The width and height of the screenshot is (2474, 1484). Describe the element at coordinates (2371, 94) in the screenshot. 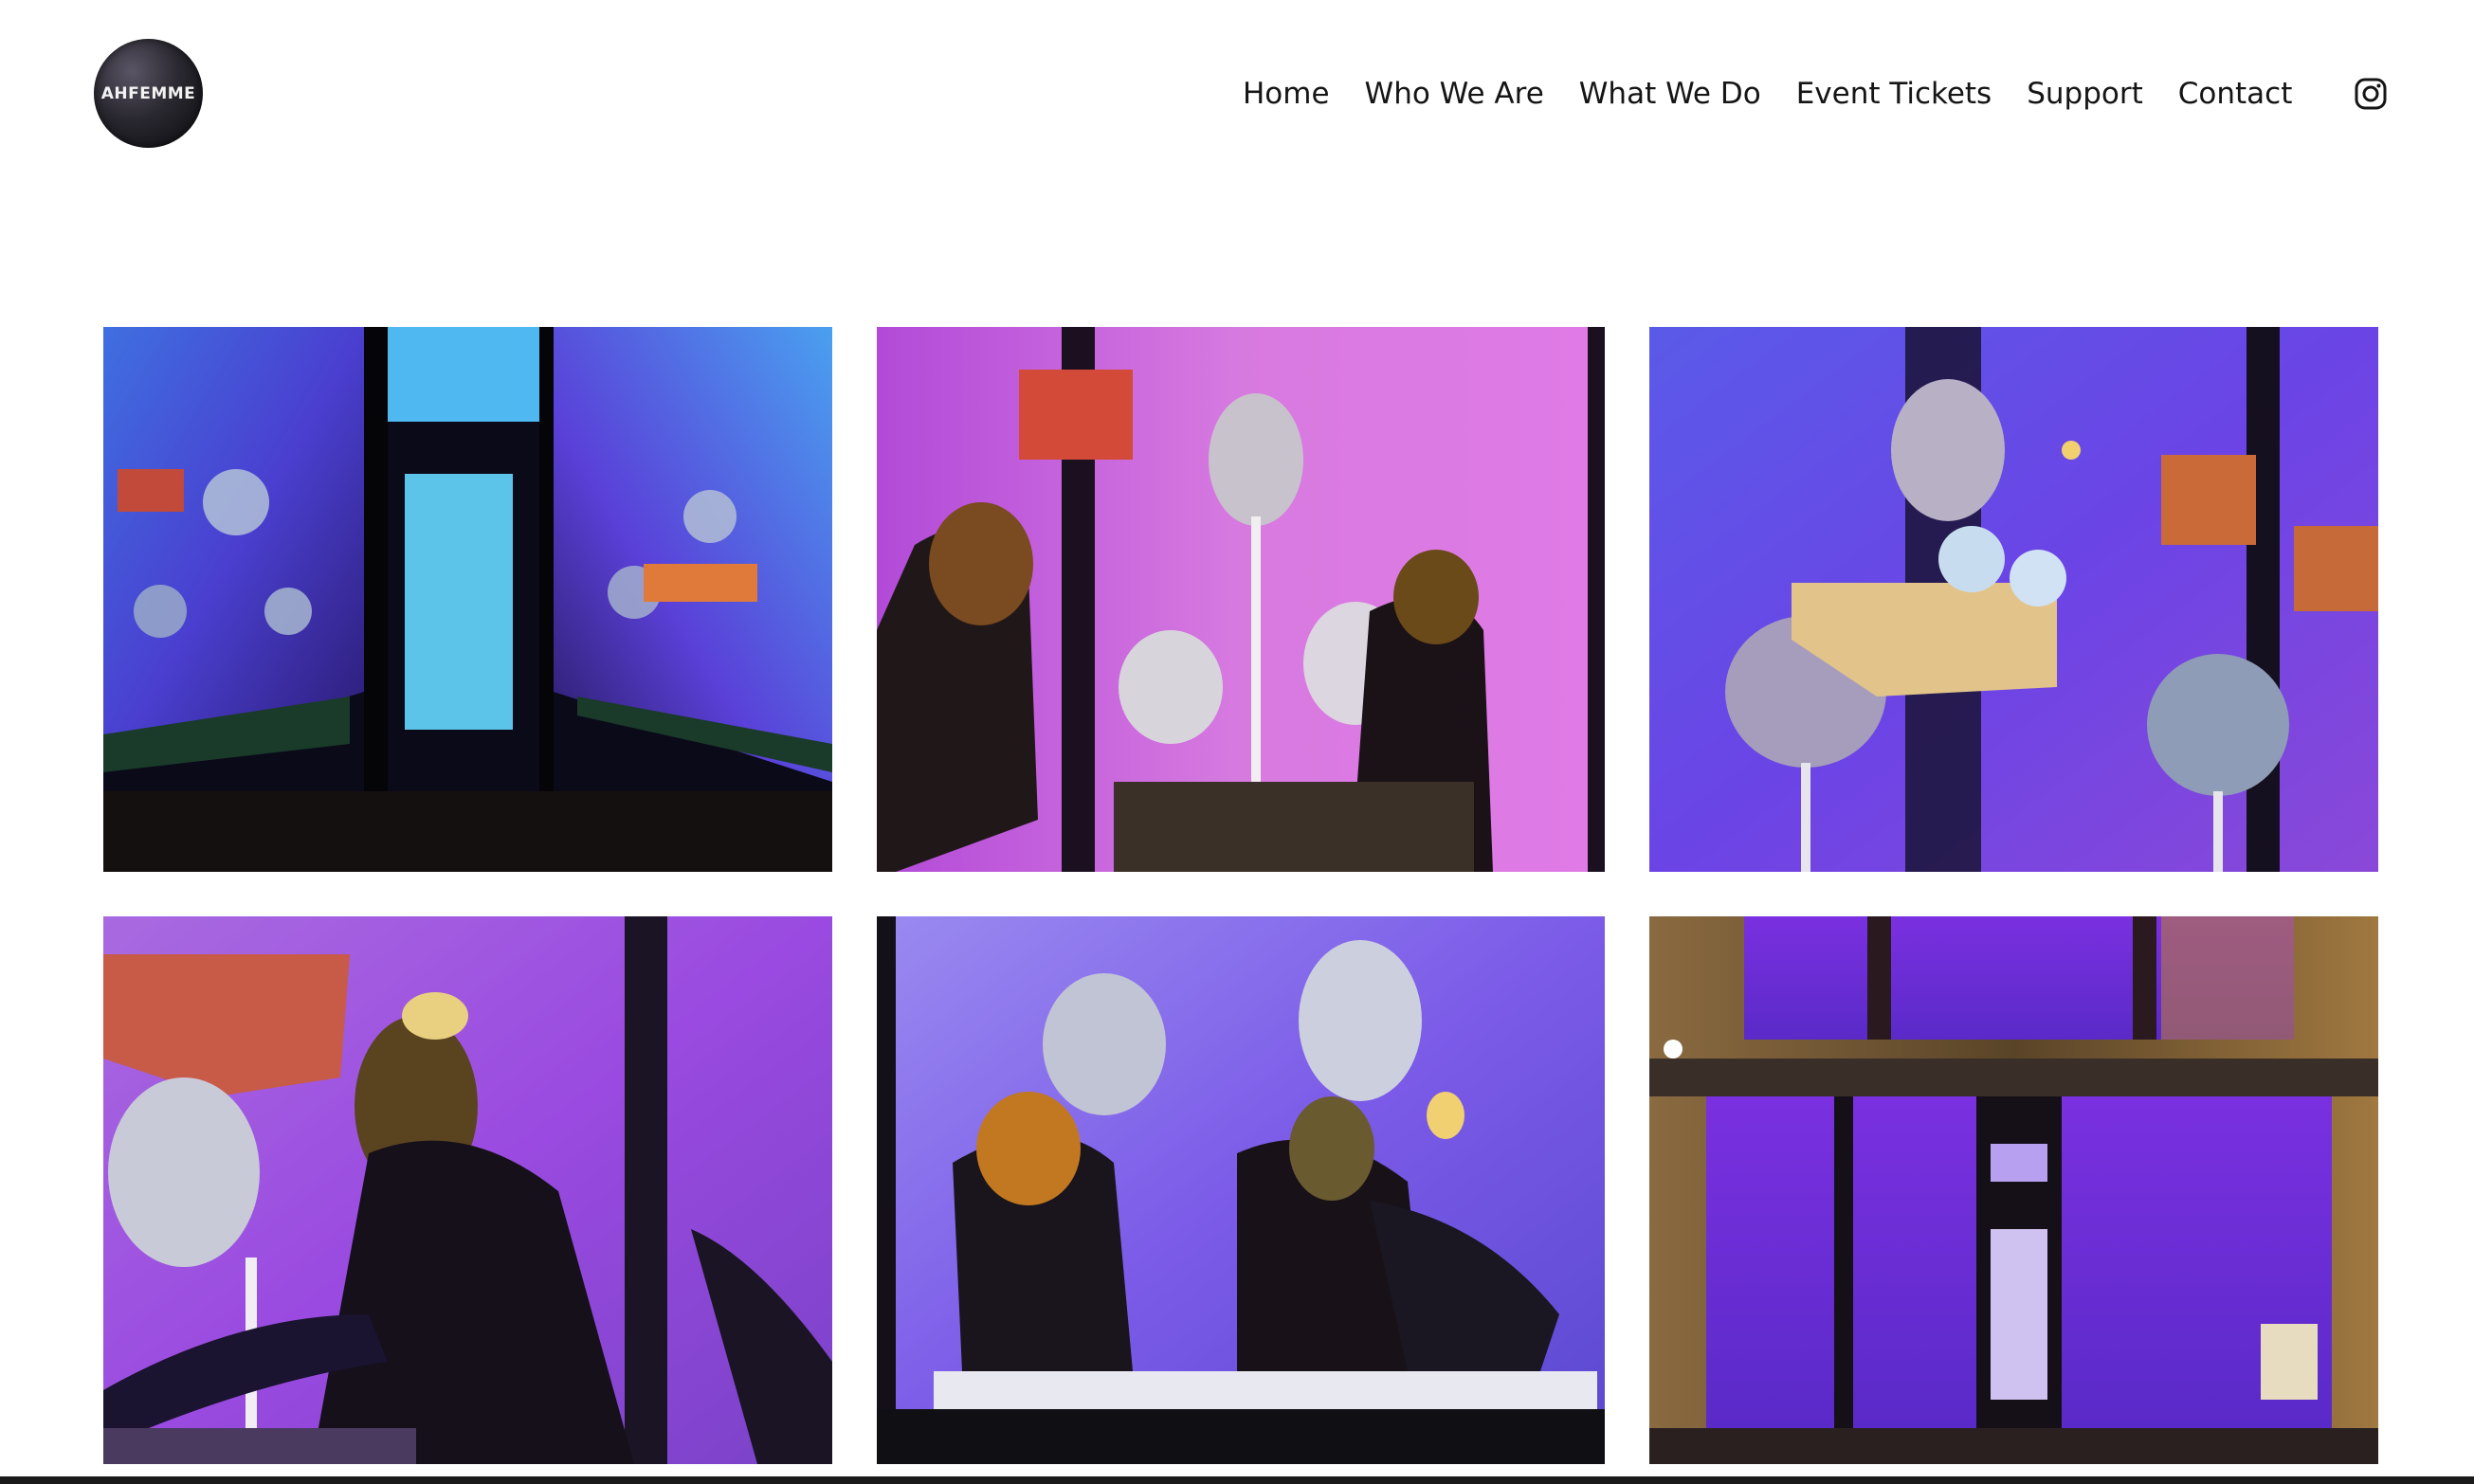

I see `instagram-icon` at that location.